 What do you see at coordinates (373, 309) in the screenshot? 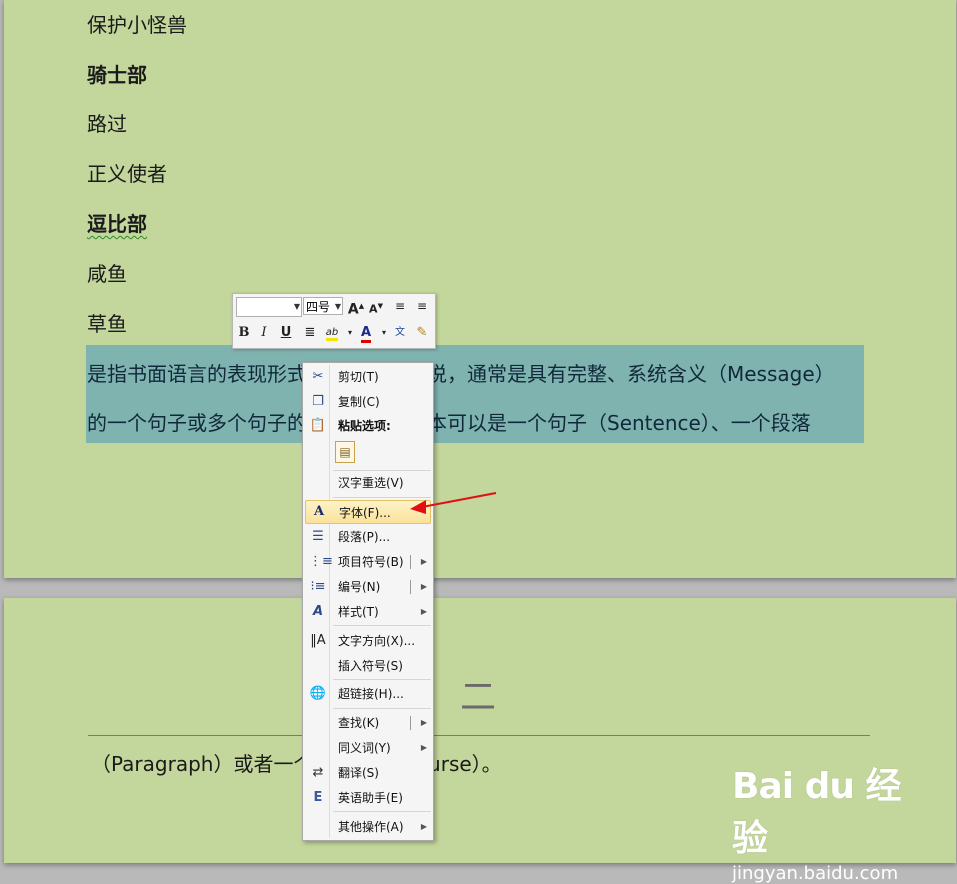
I see `shrink-font-icon: A` at bounding box center [373, 309].